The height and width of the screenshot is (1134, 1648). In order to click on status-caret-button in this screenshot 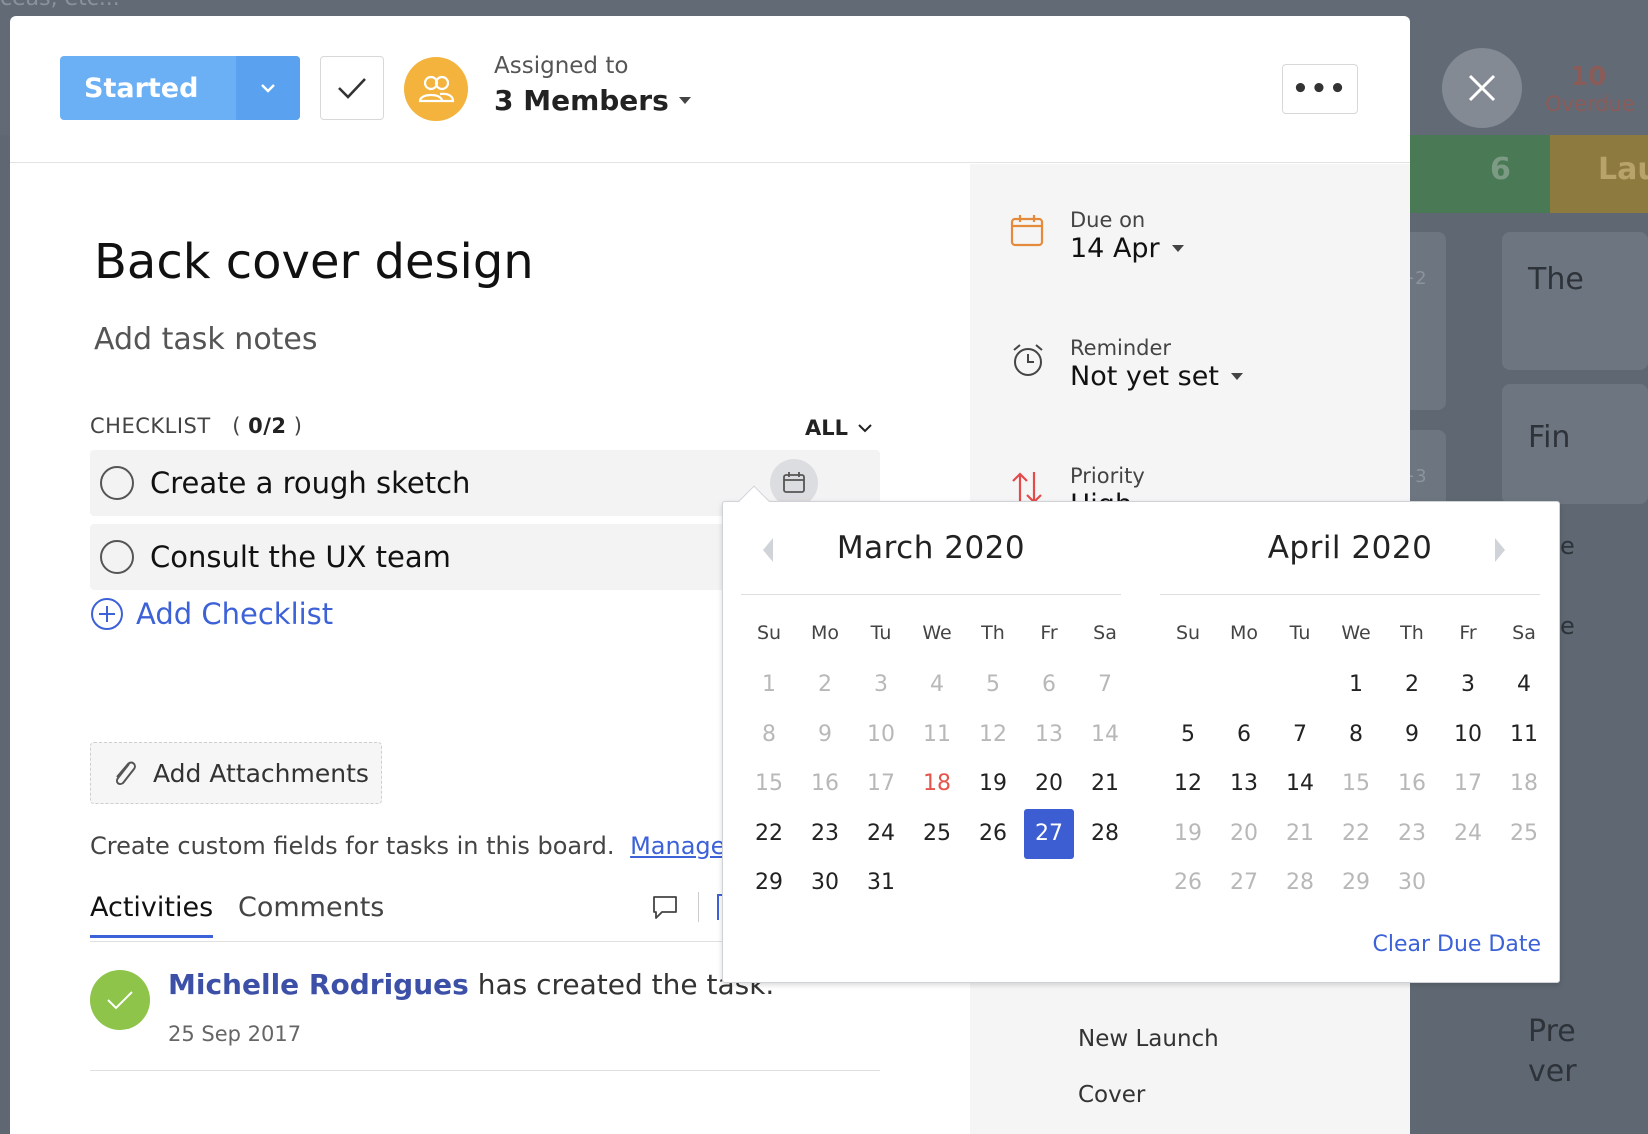, I will do `click(268, 88)`.